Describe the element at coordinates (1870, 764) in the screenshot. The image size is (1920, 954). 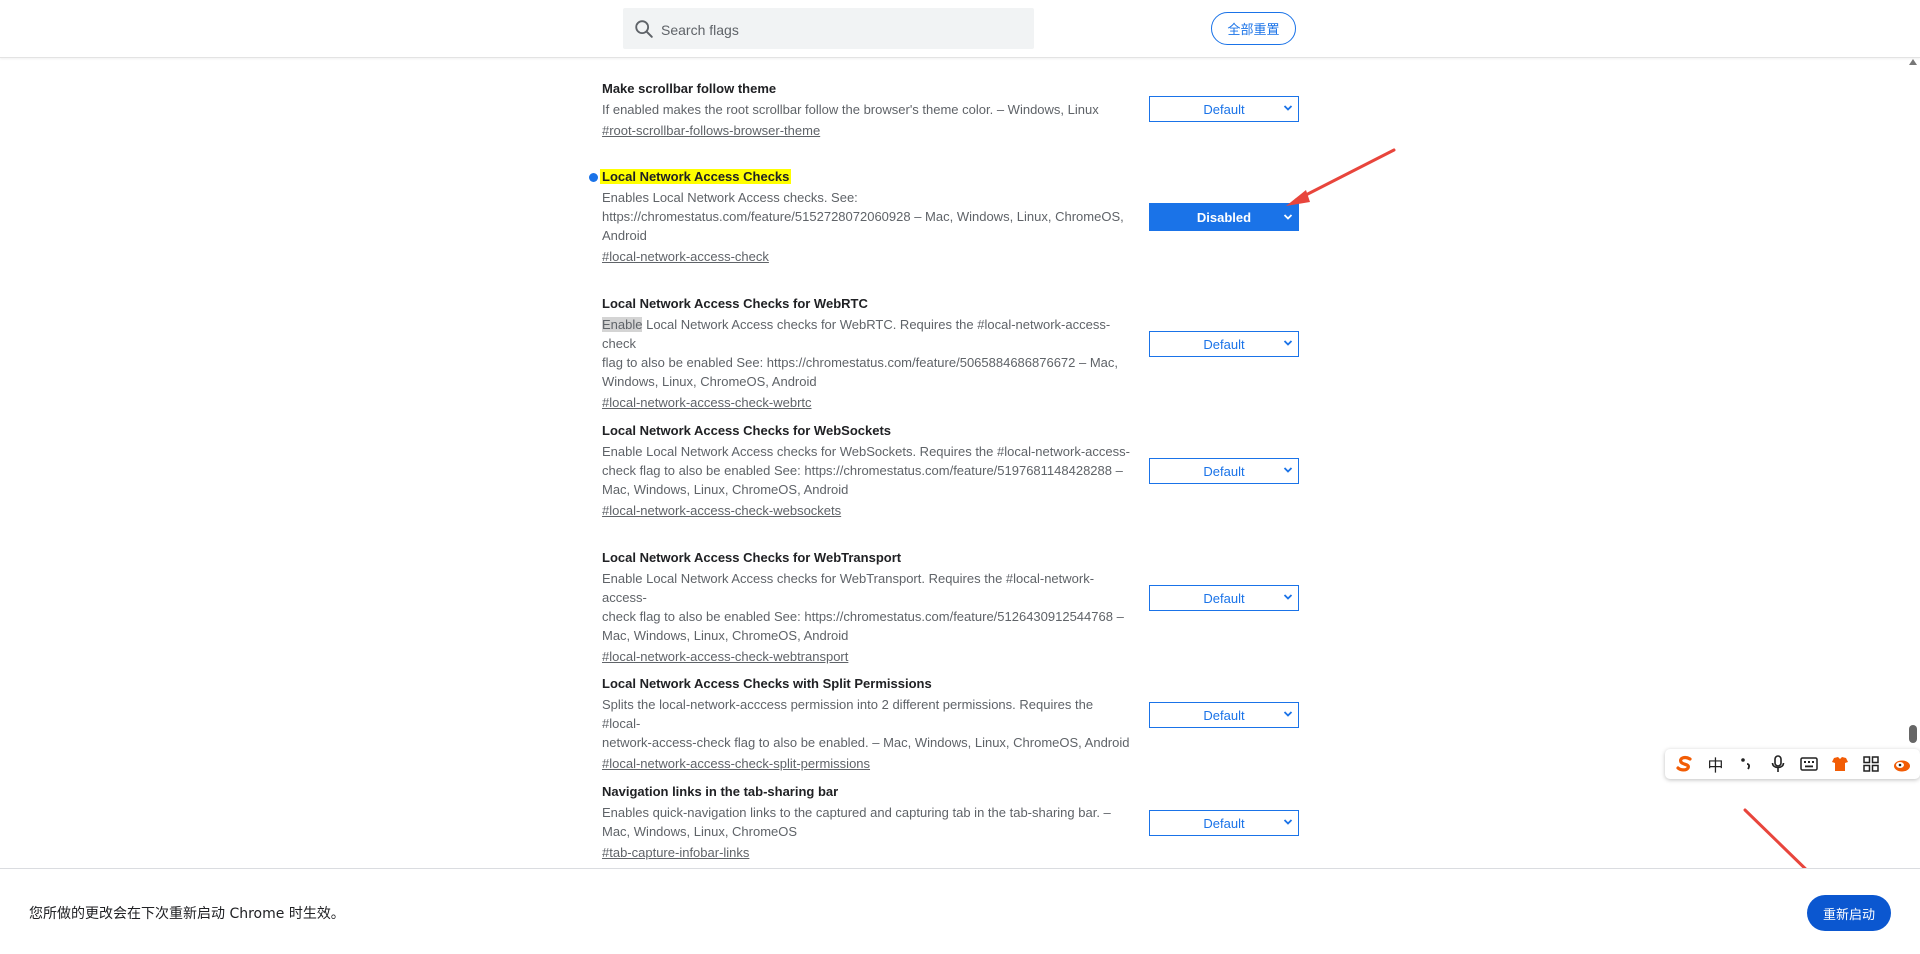
I see `toolbox-grid-icon` at that location.